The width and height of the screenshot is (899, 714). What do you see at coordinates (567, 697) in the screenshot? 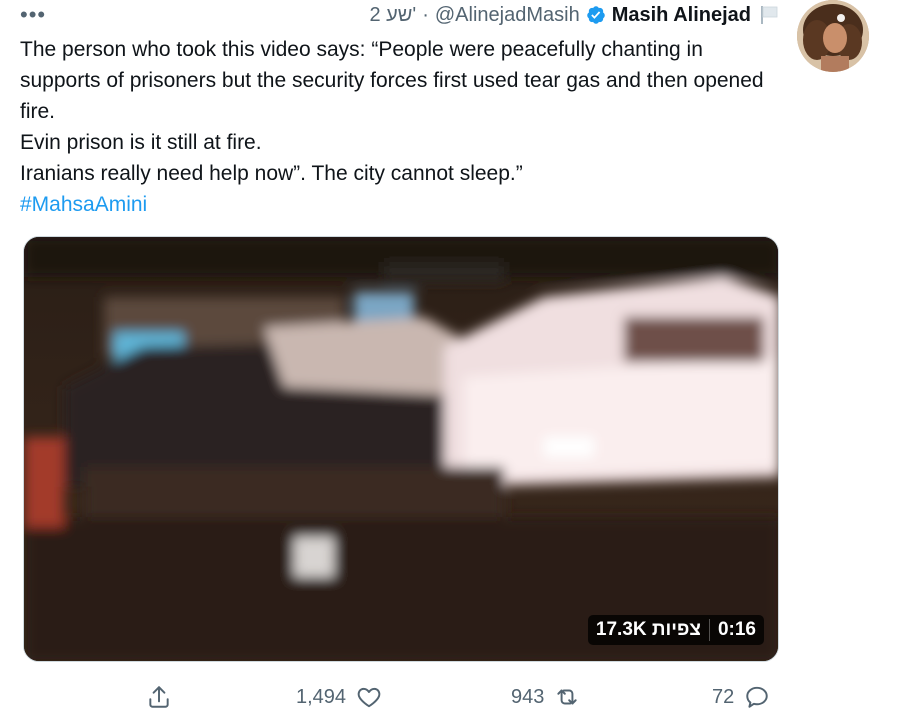
I see `retweet-icon` at bounding box center [567, 697].